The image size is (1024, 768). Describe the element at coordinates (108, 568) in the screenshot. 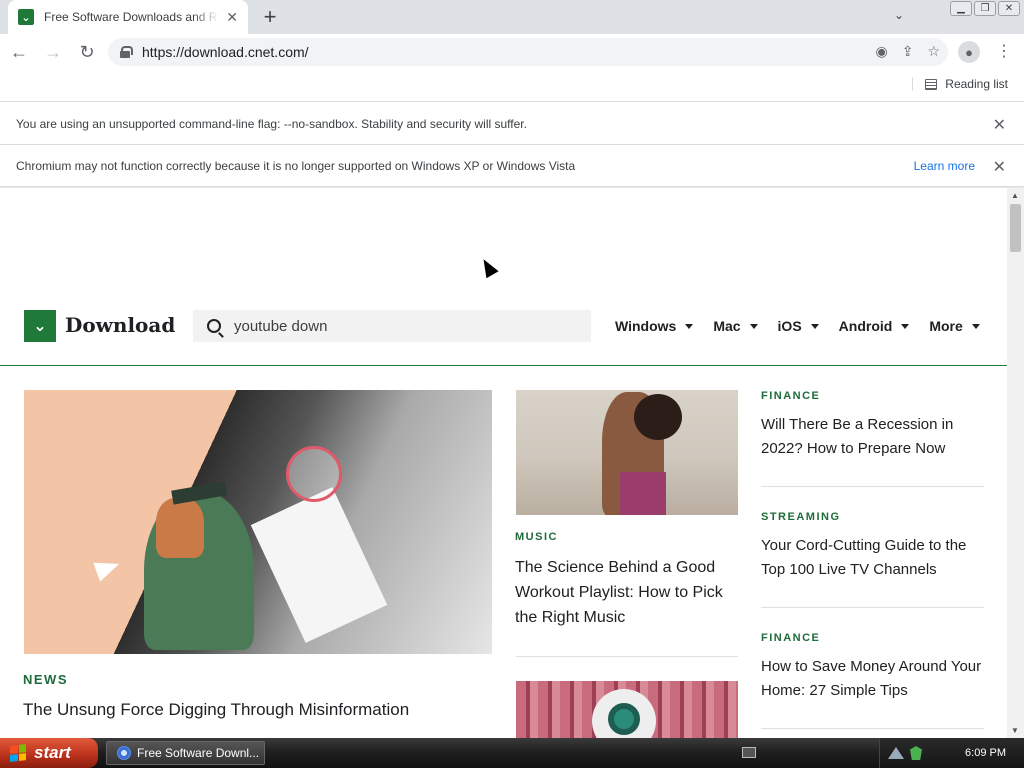

I see `paper-plane-illustration` at that location.